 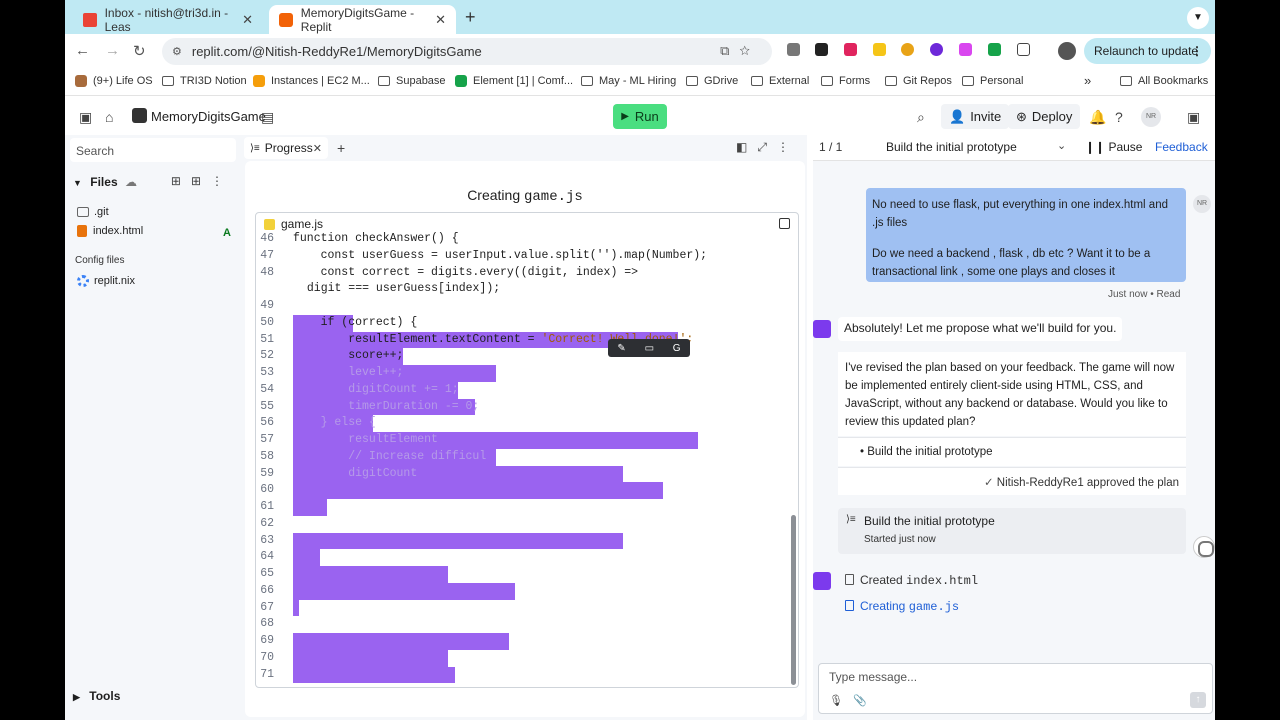 I want to click on repl-name: MemoryDigitsGame, so click(x=208, y=116).